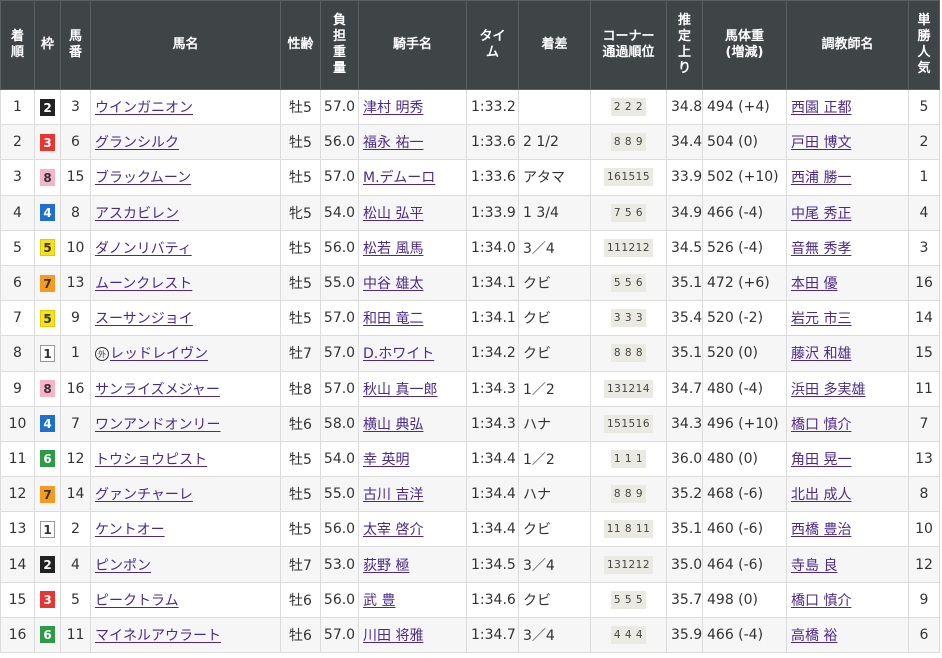 The height and width of the screenshot is (658, 942). I want to click on popularity: 15, so click(924, 353).